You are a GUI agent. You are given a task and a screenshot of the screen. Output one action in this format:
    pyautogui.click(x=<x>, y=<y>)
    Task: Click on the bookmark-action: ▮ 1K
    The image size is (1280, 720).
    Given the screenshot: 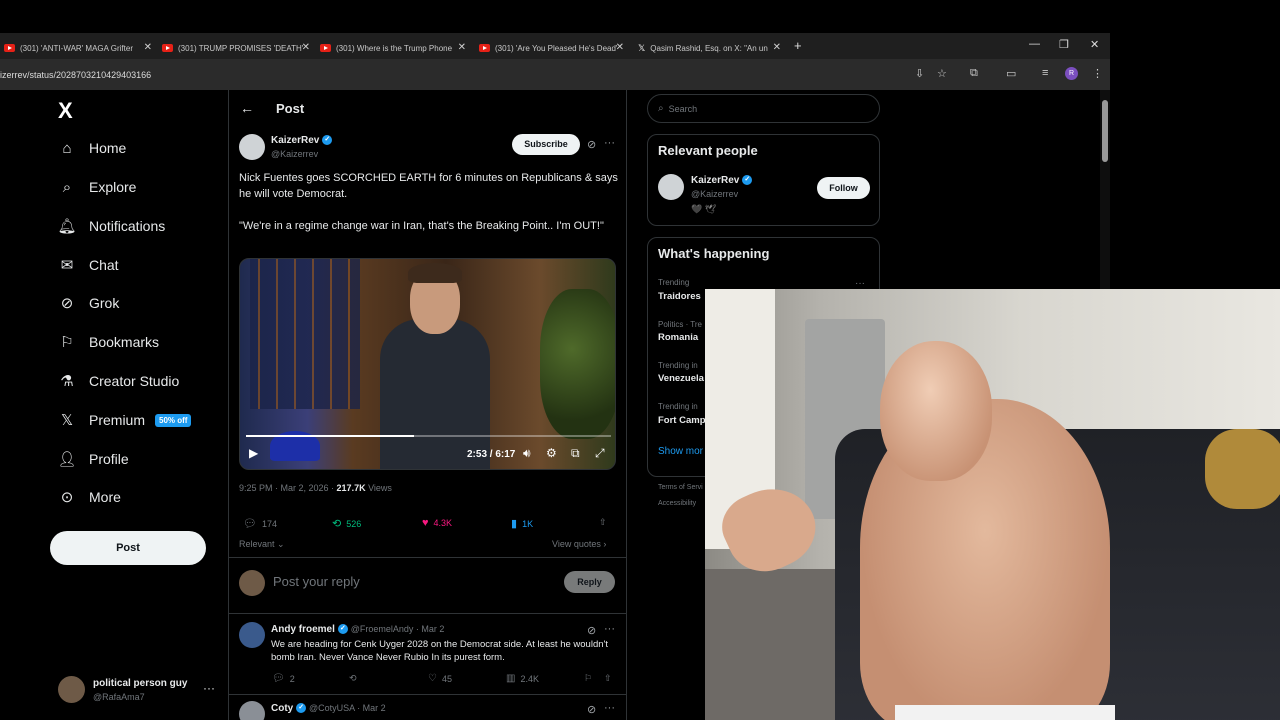 What is the action you would take?
    pyautogui.click(x=522, y=523)
    